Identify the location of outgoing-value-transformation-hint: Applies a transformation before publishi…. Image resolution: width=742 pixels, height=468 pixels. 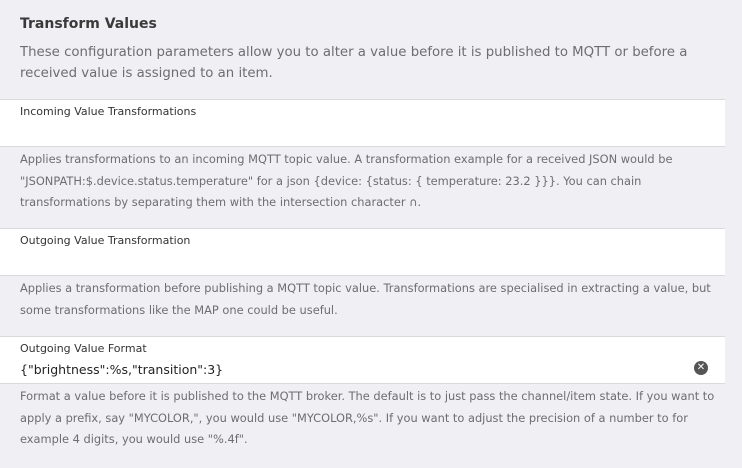
(365, 299).